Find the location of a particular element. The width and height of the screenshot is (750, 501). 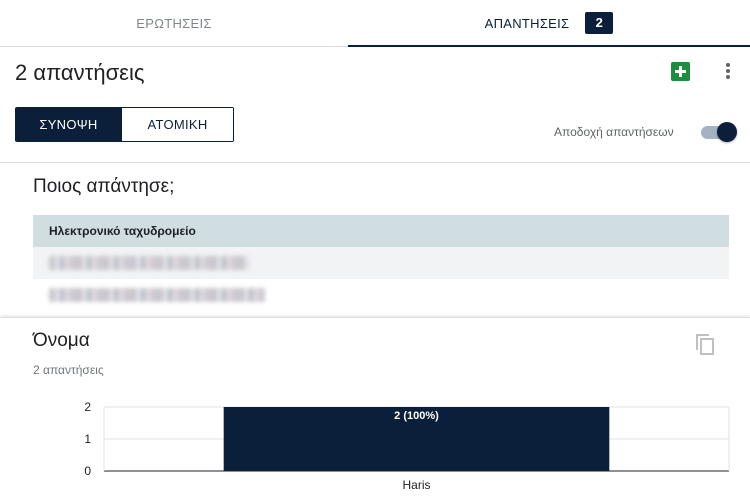

tab-responses: ΑΠΑΝΤΗΣΕΙΣ 2 is located at coordinates (549, 23).